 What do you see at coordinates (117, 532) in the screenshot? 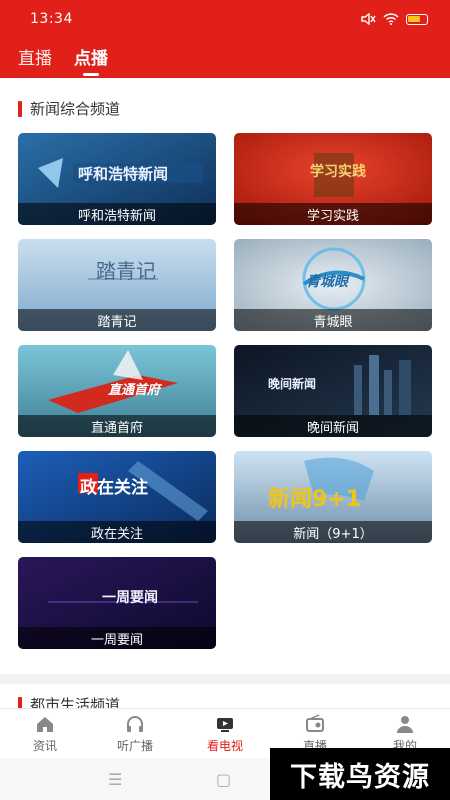
I see `card-caption: 政在关注` at bounding box center [117, 532].